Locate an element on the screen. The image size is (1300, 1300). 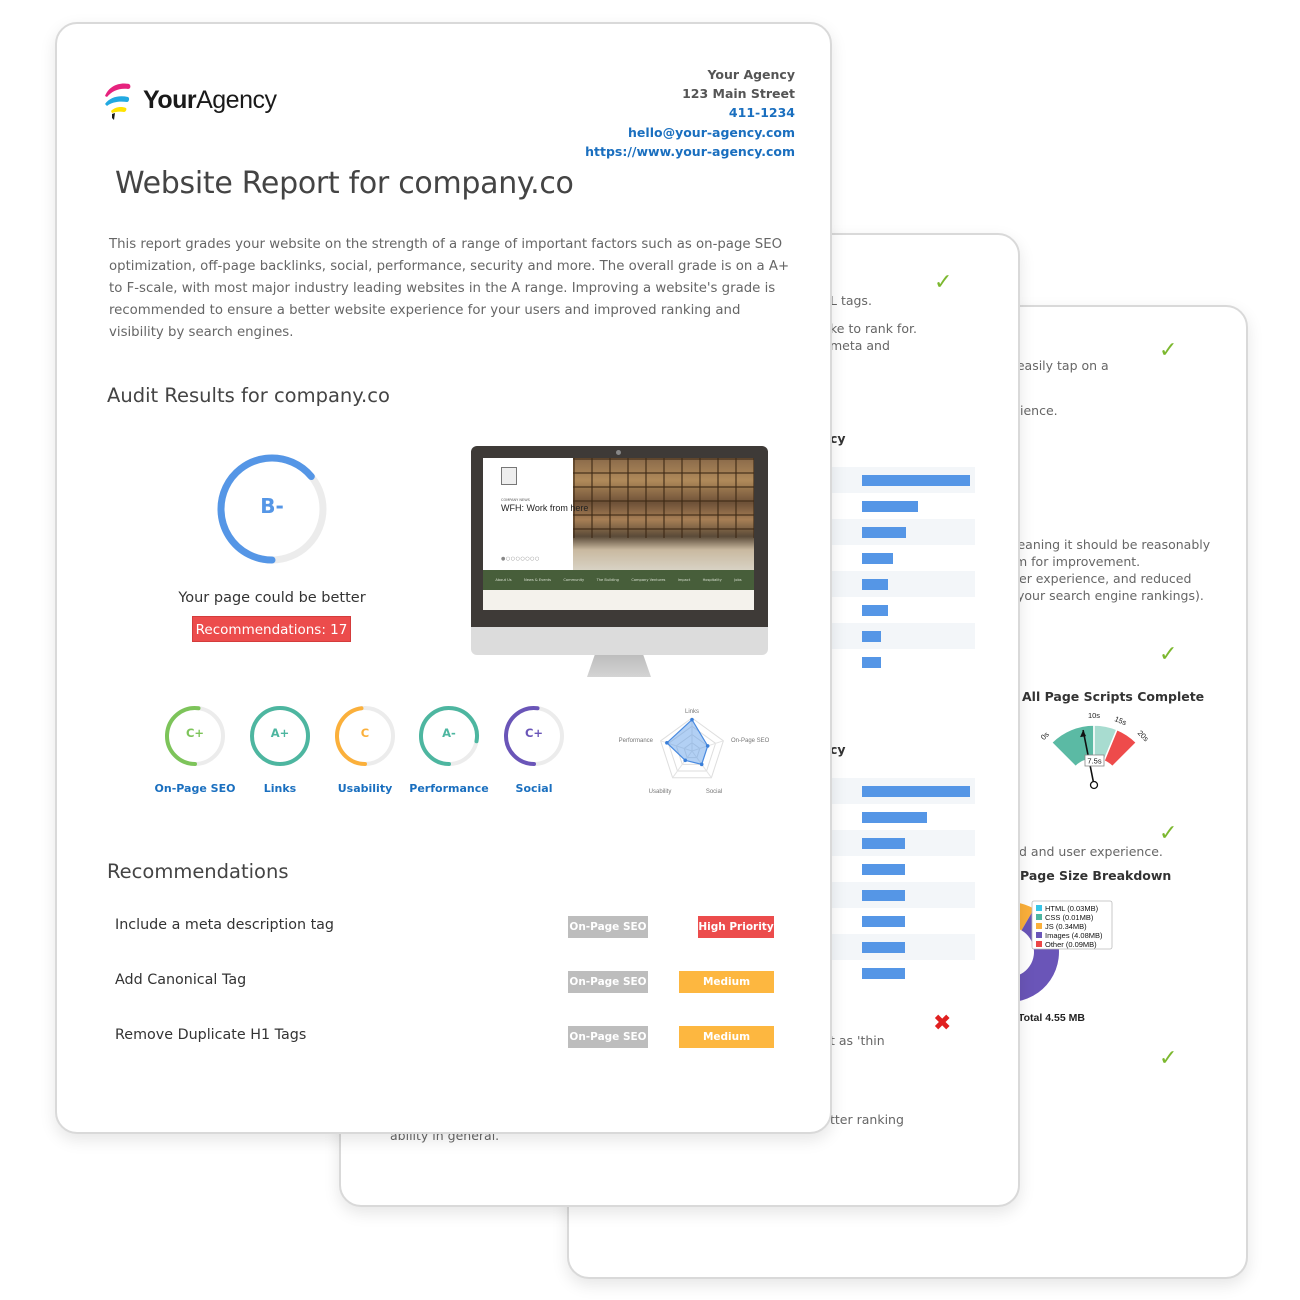
logo-regular: Agency is located at coordinates (236, 100).